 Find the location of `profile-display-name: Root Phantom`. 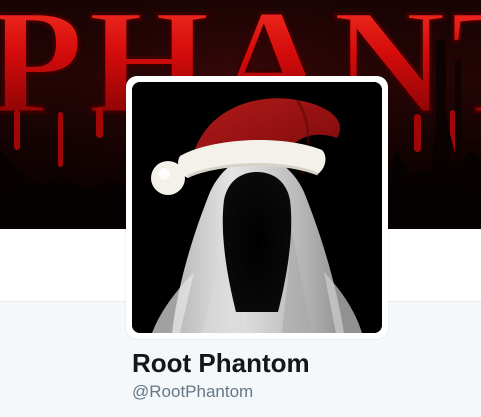

profile-display-name: Root Phantom is located at coordinates (221, 363).